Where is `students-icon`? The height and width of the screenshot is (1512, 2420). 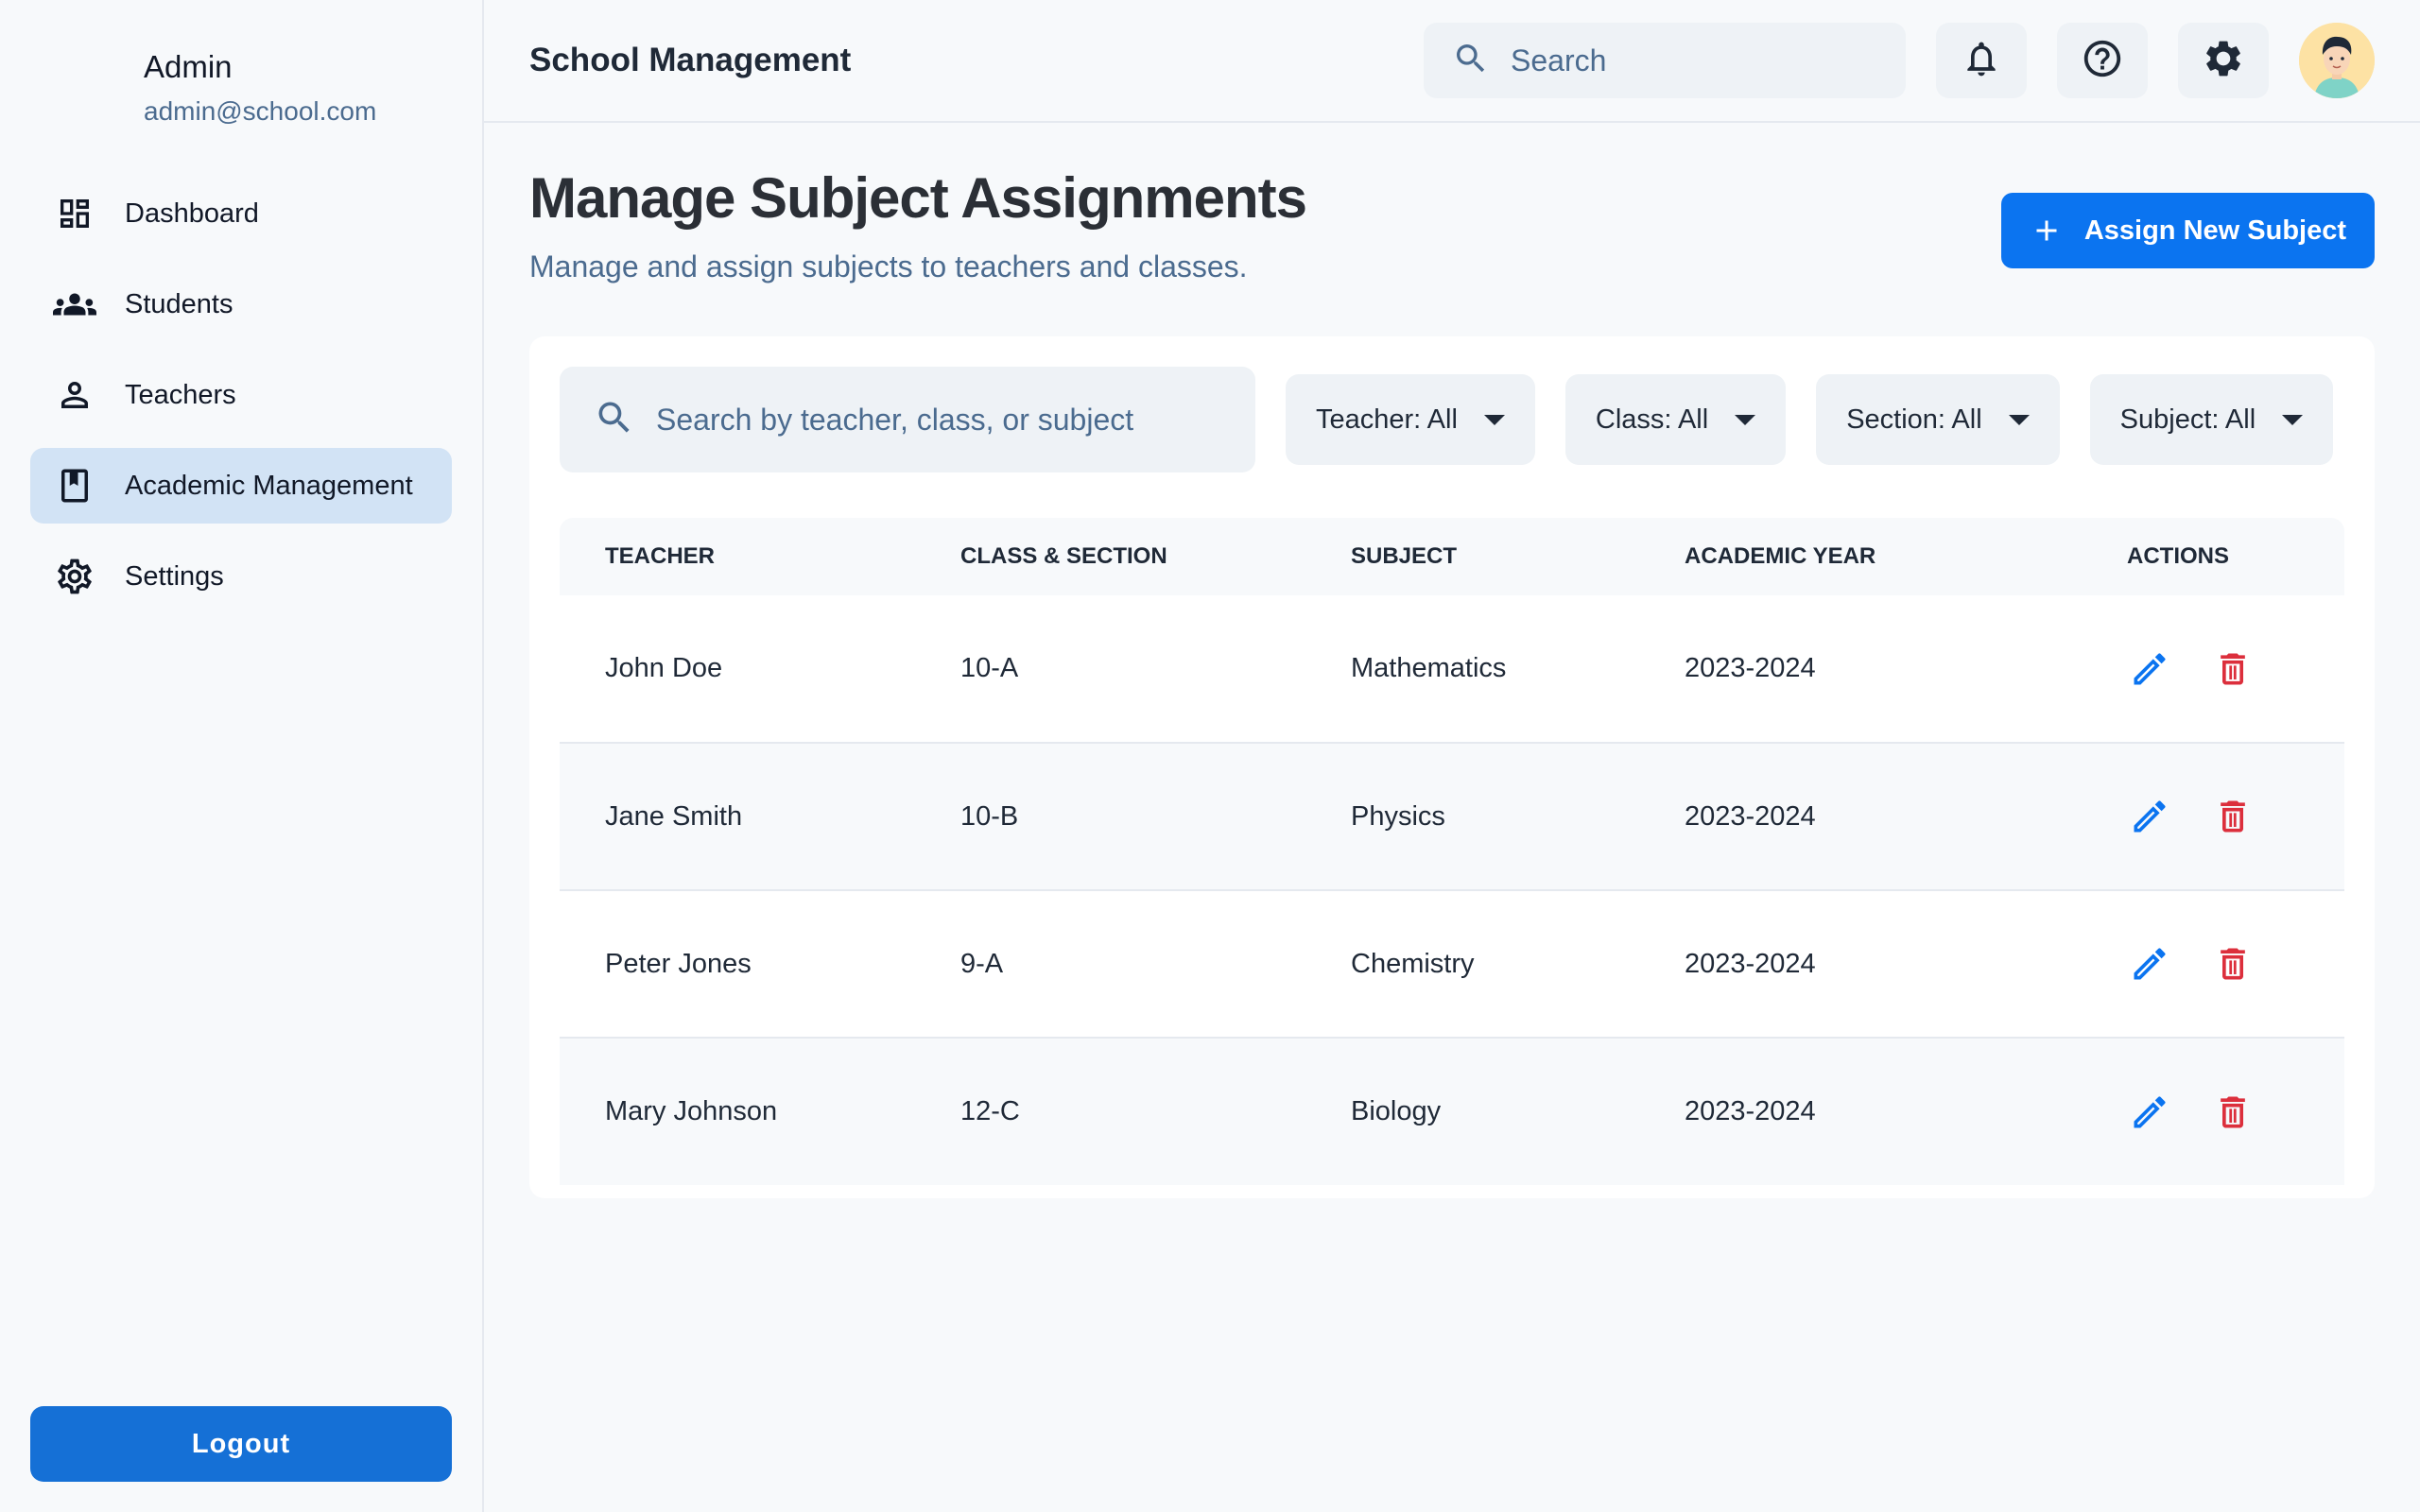
students-icon is located at coordinates (74, 304).